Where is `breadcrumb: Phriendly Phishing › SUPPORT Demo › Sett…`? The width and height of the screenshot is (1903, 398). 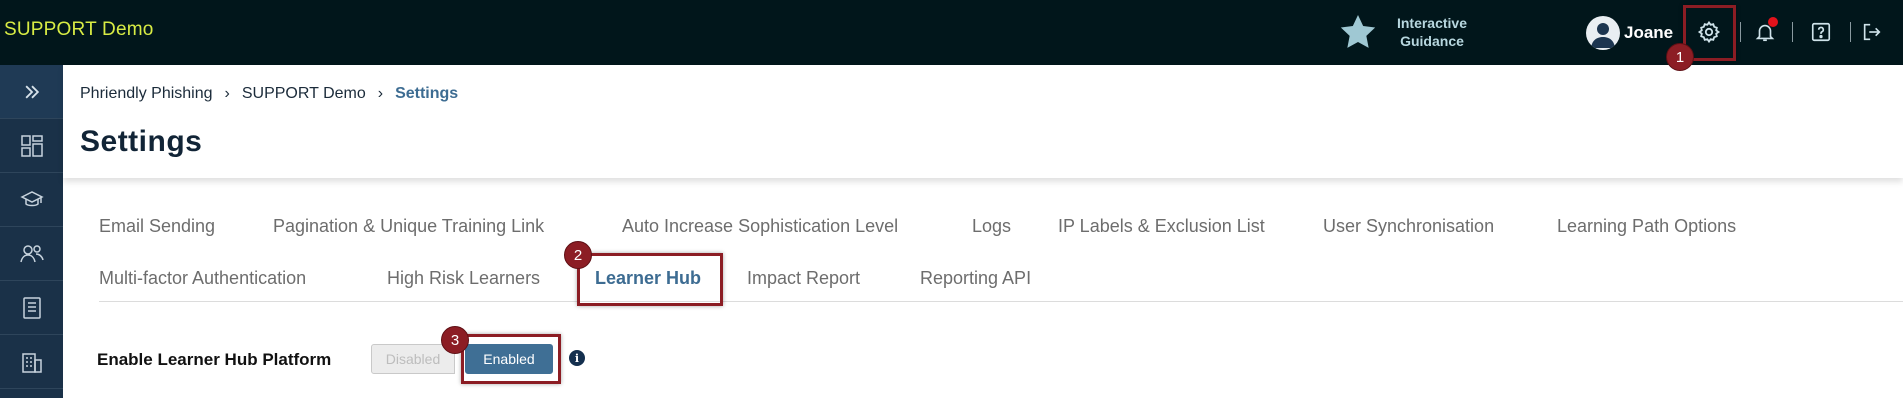
breadcrumb: Phriendly Phishing › SUPPORT Demo › Sett… is located at coordinates (269, 94).